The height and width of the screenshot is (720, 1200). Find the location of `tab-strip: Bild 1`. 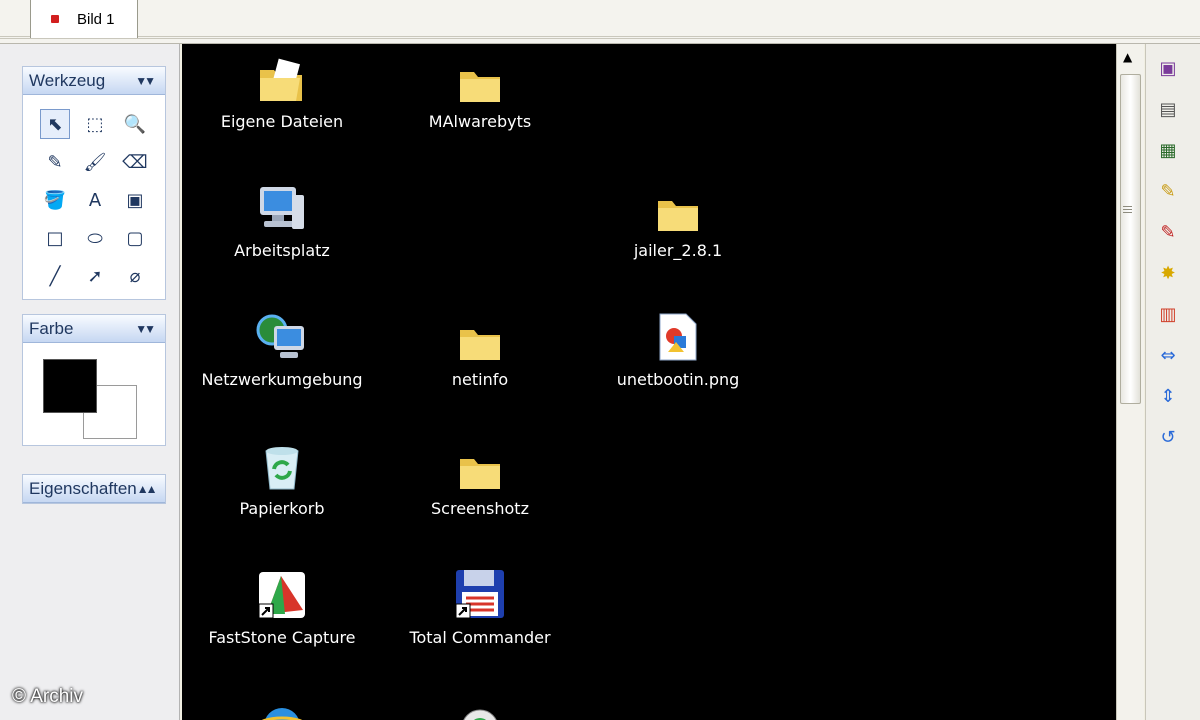

tab-strip: Bild 1 is located at coordinates (600, 22).